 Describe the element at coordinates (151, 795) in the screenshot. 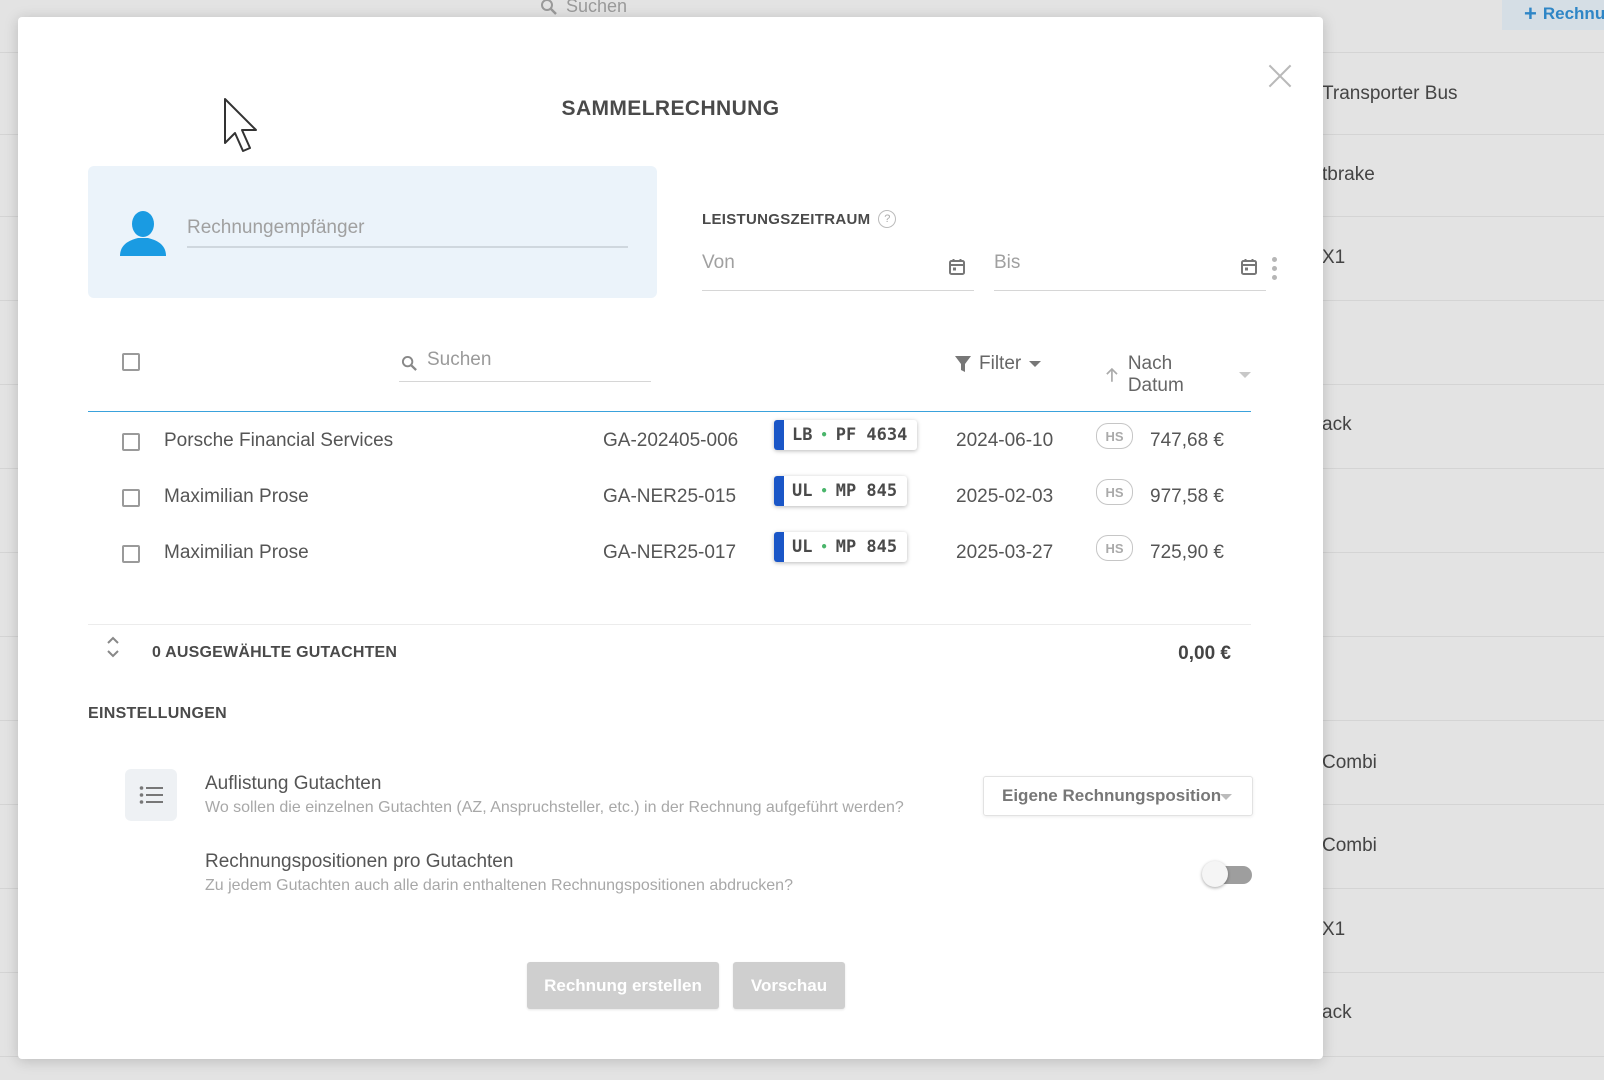

I see `list-icon` at that location.